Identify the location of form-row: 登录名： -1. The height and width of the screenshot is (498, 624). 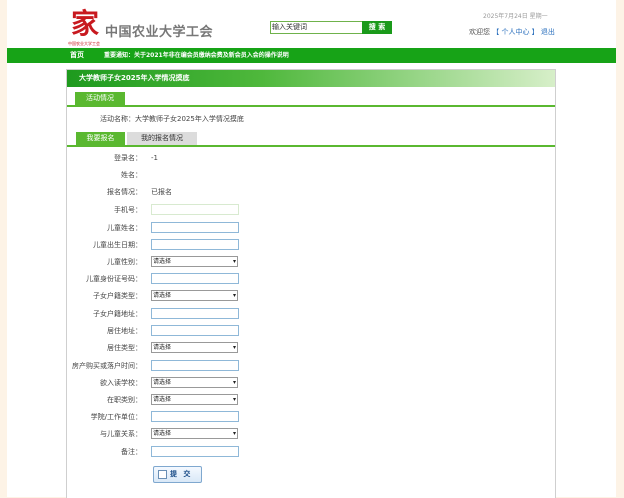
(167, 158).